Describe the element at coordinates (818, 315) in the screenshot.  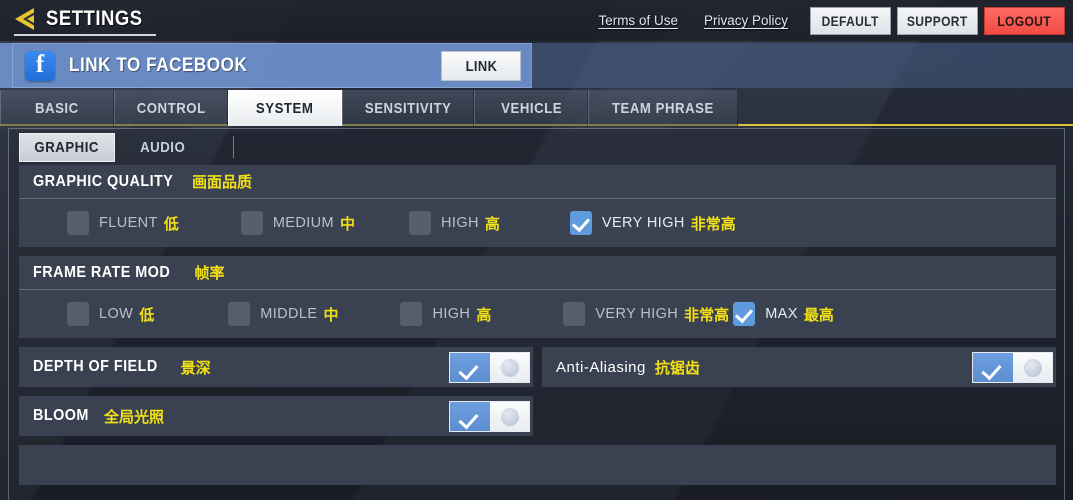
I see `option-label-cn: 最高` at that location.